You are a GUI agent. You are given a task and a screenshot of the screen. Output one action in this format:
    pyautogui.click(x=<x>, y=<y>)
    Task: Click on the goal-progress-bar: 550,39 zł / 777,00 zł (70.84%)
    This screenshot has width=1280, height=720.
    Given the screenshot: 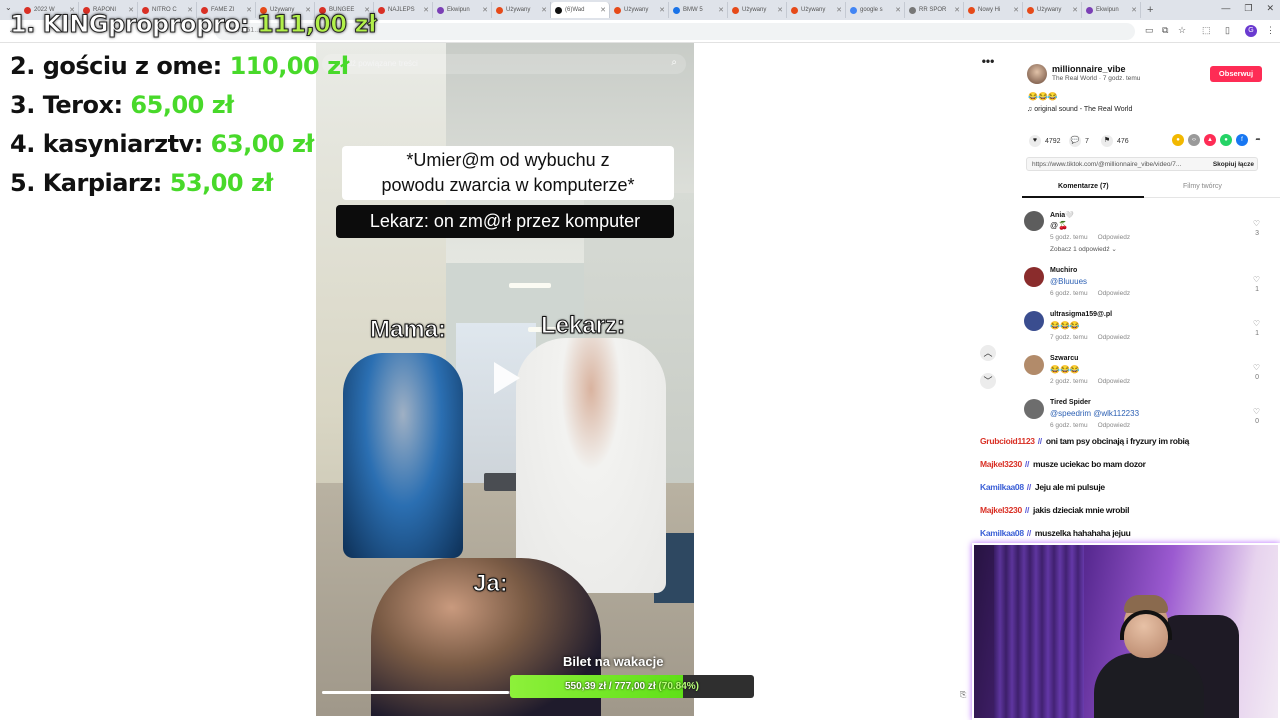 What is the action you would take?
    pyautogui.click(x=632, y=686)
    